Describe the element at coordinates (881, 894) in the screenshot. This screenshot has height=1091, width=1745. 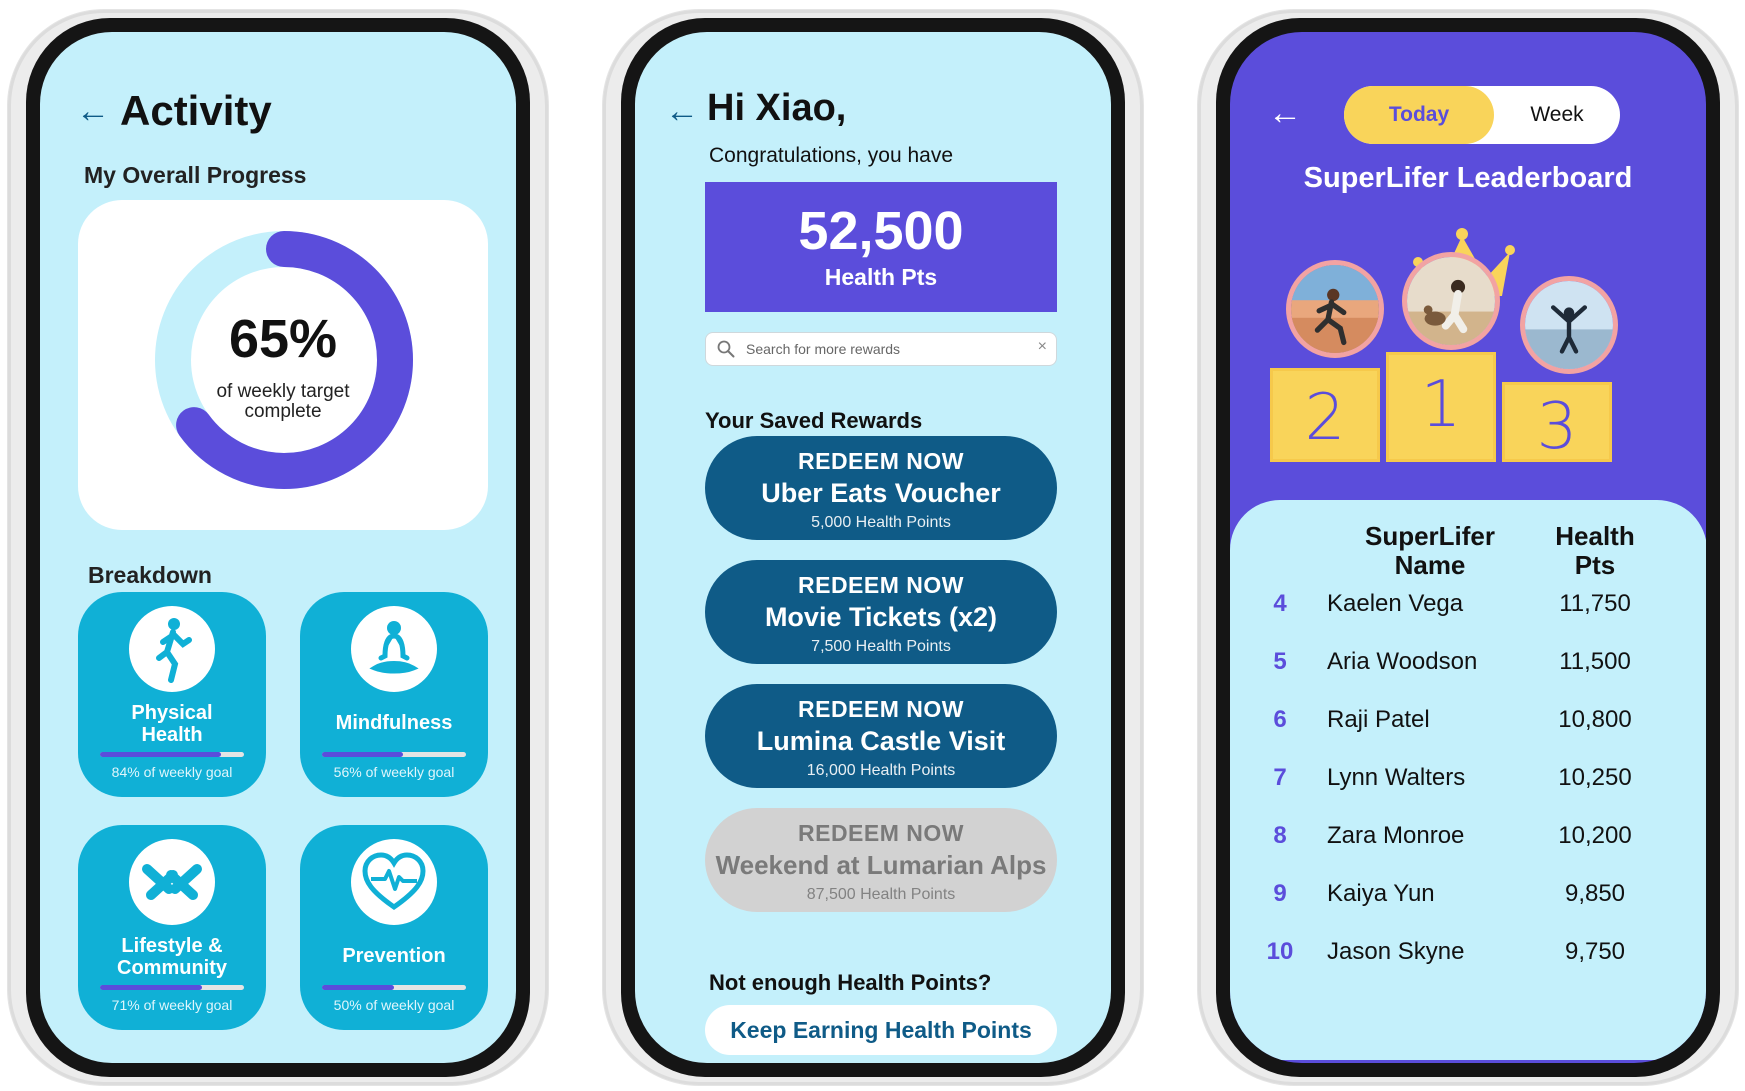
I see `reward-cost: 87,500 Health Points` at that location.